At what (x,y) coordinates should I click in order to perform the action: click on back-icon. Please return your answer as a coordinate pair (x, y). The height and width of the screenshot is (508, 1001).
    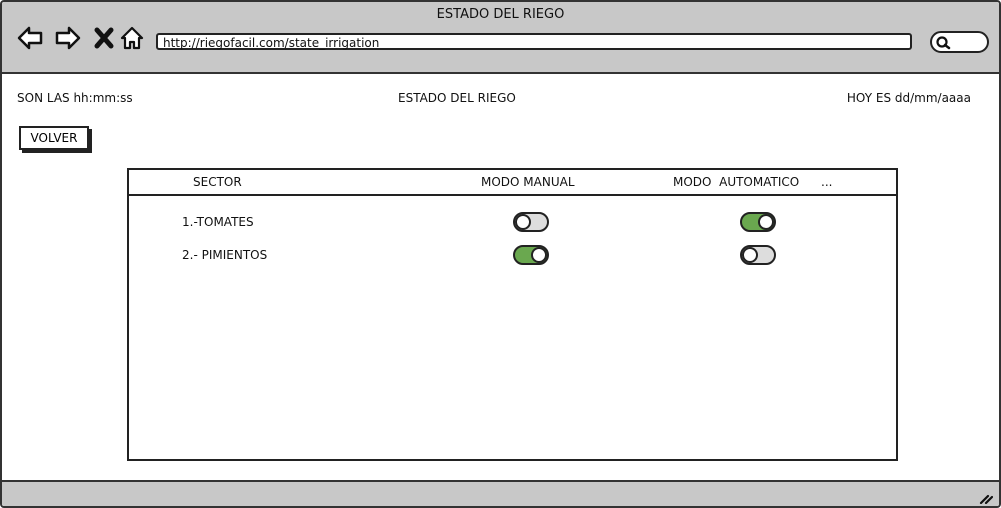
    Looking at the image, I should click on (30, 38).